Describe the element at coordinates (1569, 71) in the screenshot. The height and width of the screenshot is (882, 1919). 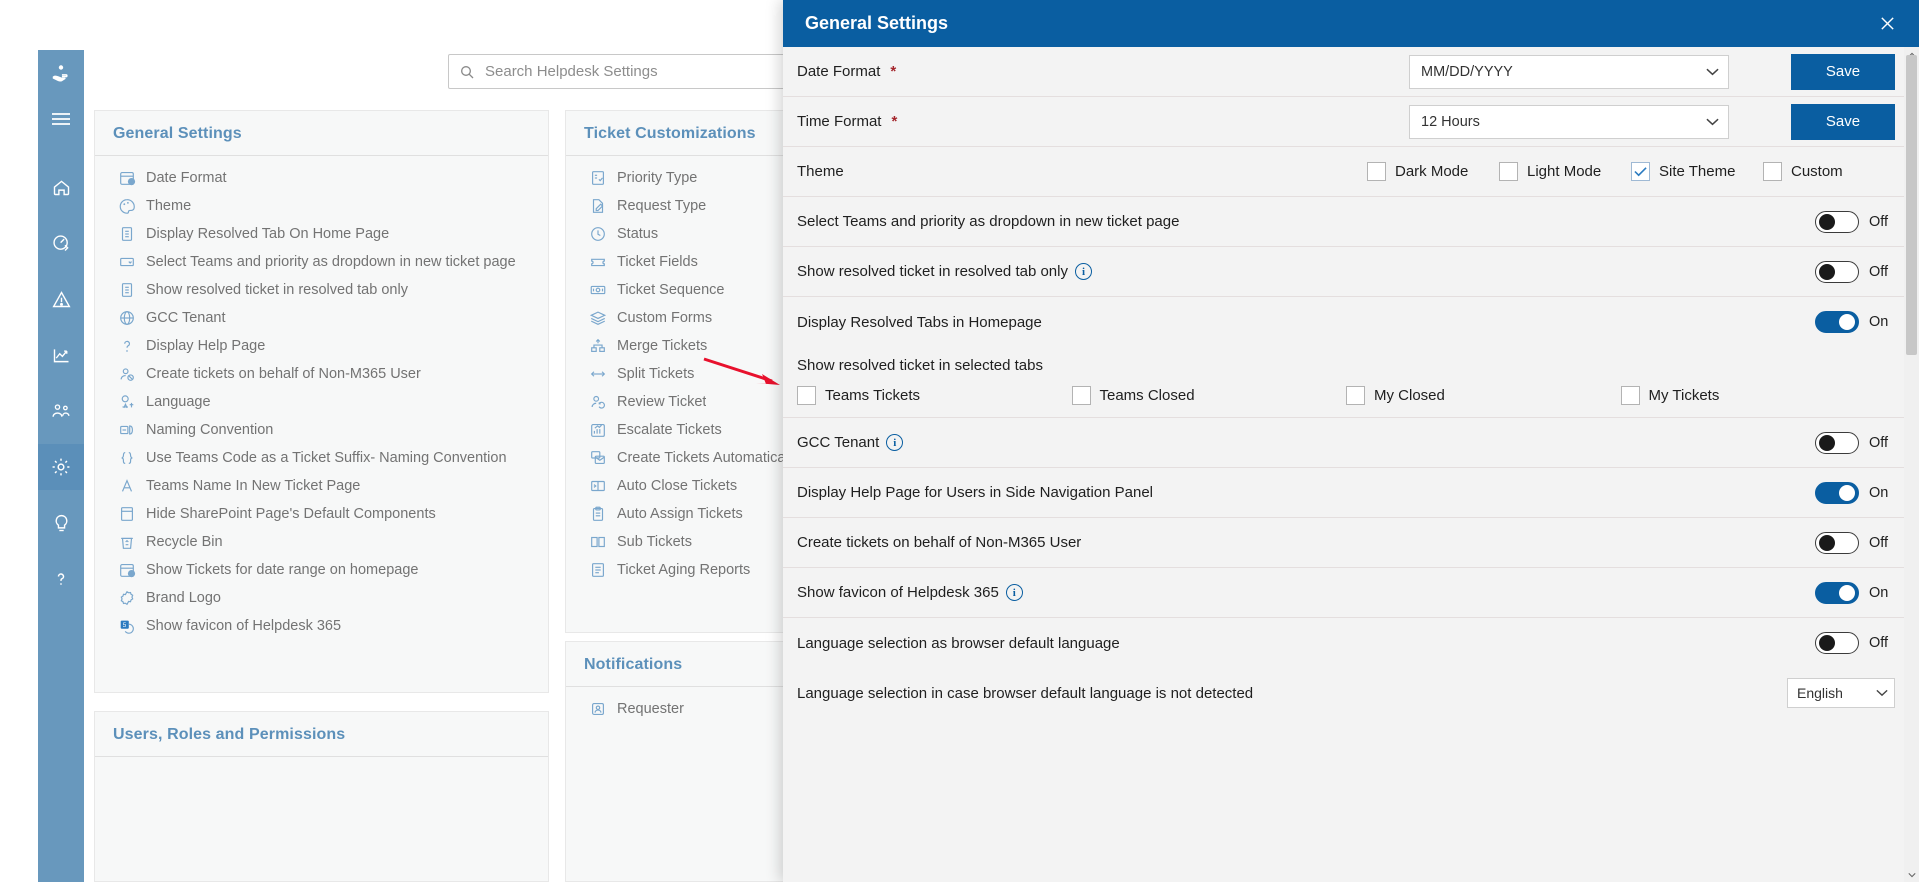
I see `date-format-select: MM/DD/YYYY` at that location.